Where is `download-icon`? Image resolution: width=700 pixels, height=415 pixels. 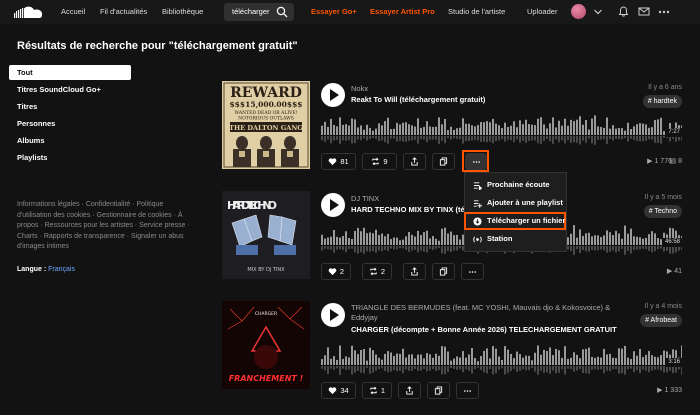 download-icon is located at coordinates (477, 221).